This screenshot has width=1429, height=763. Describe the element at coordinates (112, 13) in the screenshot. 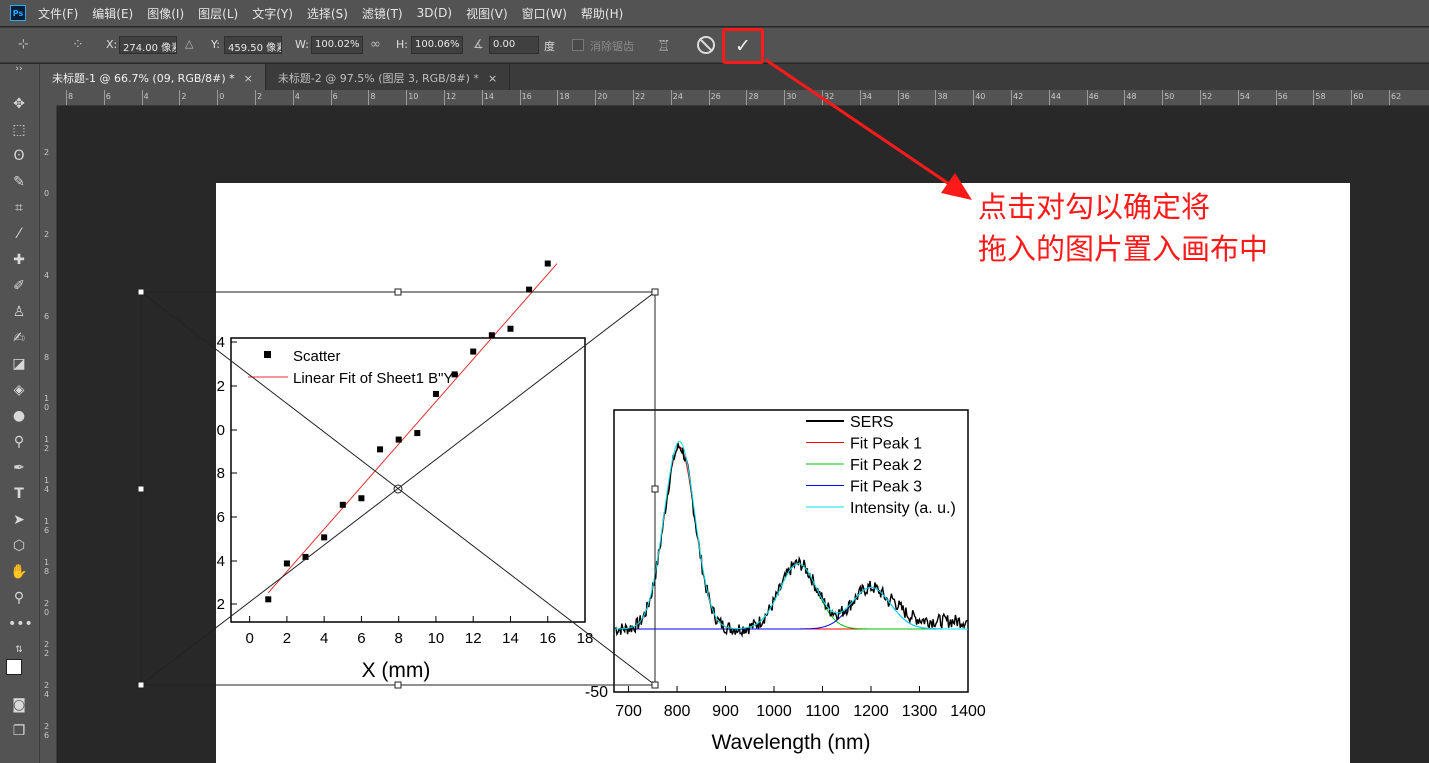

I see `menu-edit: 编辑(E)` at that location.